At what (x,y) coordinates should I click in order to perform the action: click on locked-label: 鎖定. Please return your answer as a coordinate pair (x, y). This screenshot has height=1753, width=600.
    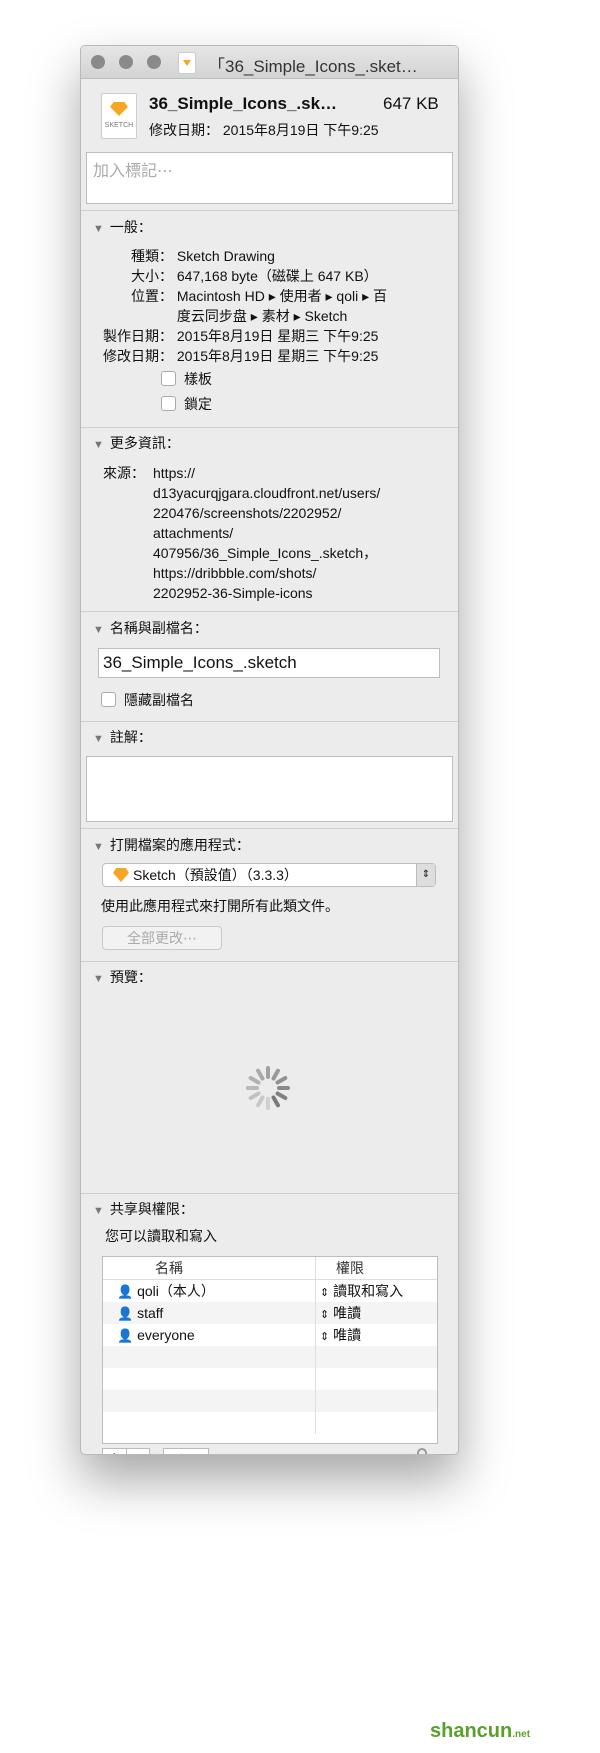
    Looking at the image, I should click on (198, 404).